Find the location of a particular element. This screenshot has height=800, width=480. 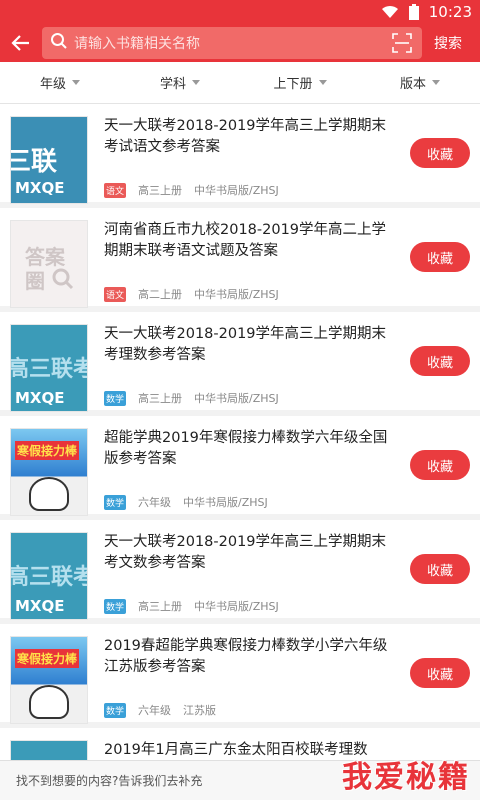

item-meta: 语文 高三上册 中华书局版/ZHSJ is located at coordinates (283, 190).